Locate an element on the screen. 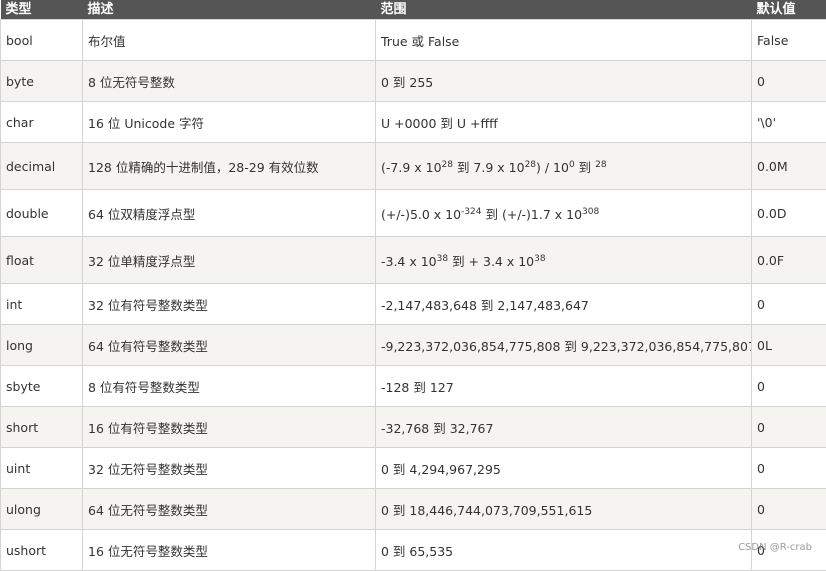 The height and width of the screenshot is (571, 826). table-header: 类型 描述 范围 默认值 is located at coordinates (413, 10).